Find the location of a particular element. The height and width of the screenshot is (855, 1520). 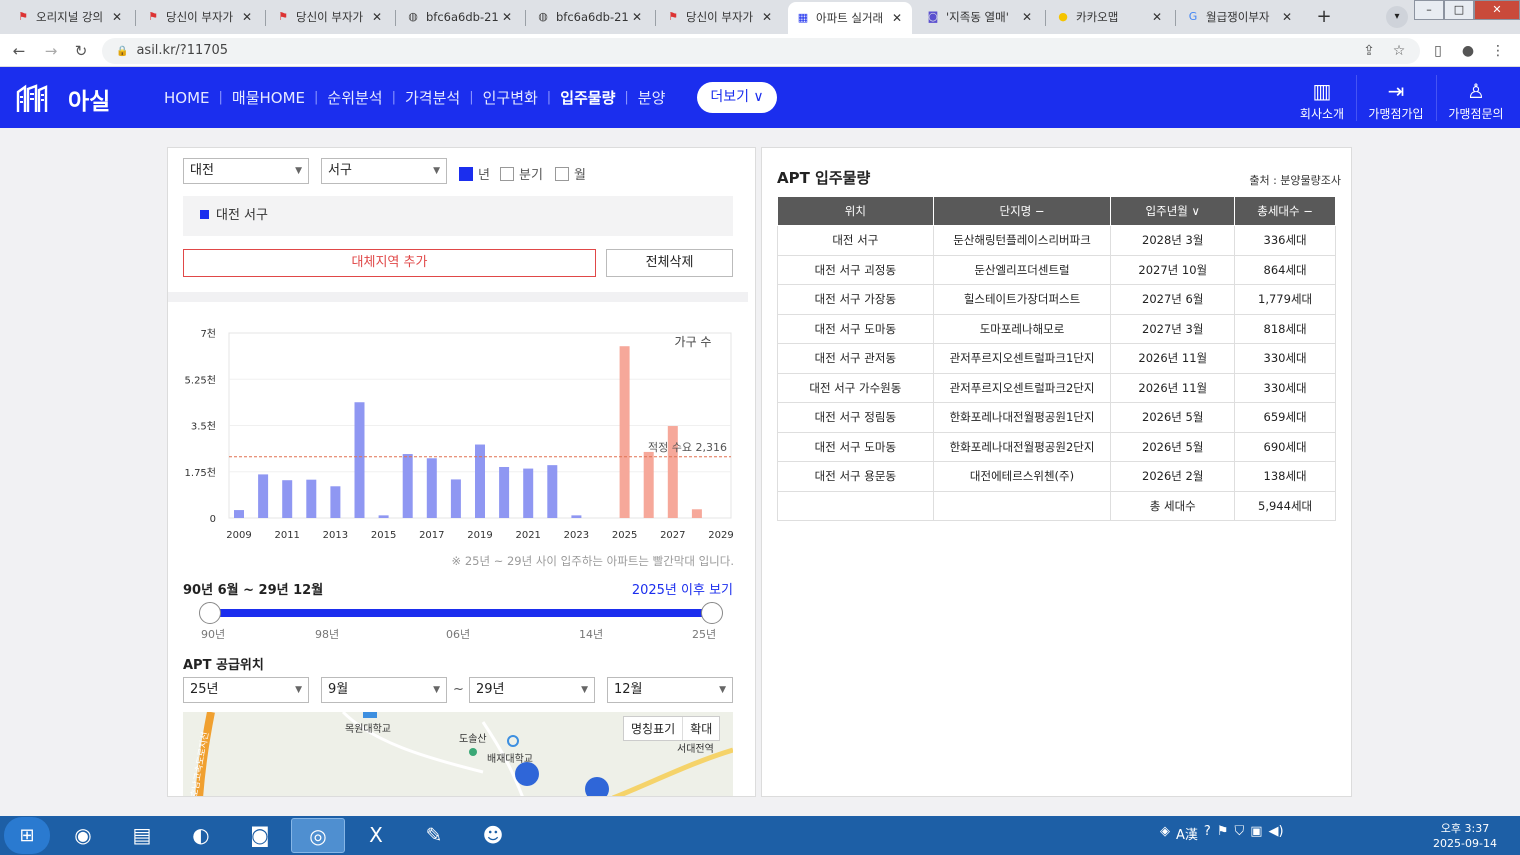

shield-icon: ⛉ is located at coordinates (1239, 833).